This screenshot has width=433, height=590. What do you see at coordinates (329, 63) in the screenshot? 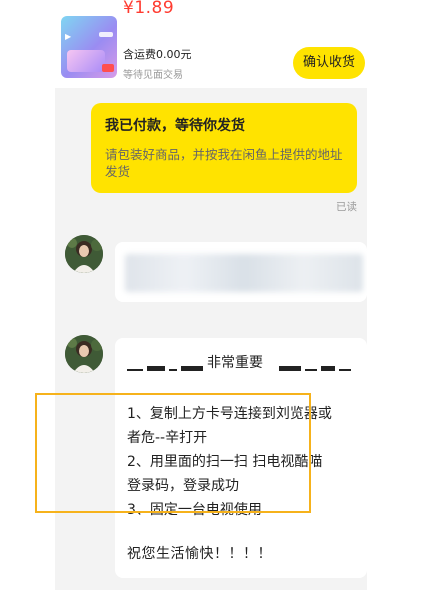
I see `confirm-receipt-button: 确认收货` at bounding box center [329, 63].